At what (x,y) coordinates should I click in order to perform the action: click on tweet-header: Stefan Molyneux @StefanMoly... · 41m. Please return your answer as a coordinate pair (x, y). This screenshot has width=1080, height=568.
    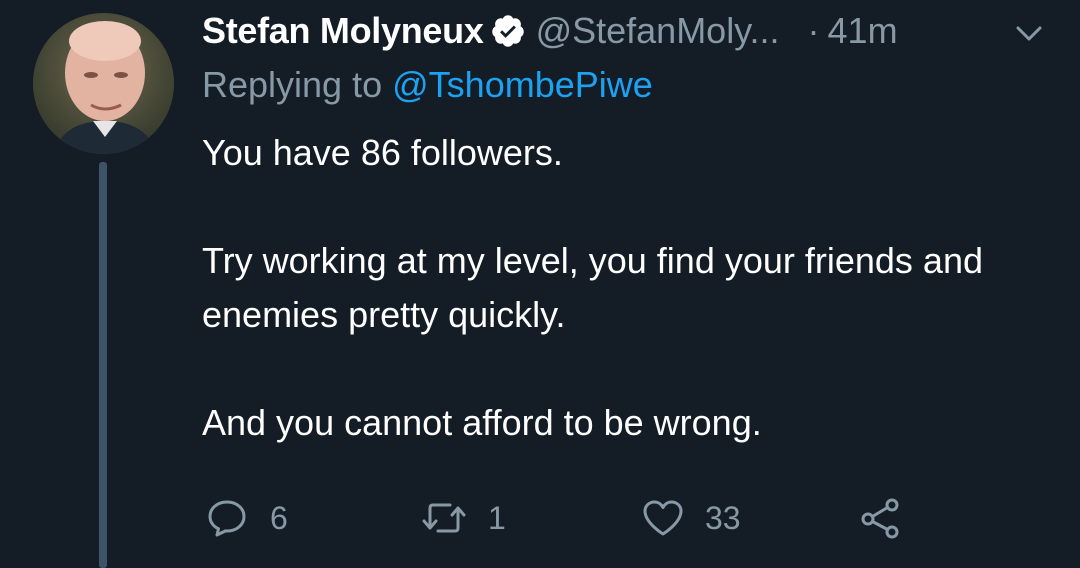
    Looking at the image, I should click on (550, 31).